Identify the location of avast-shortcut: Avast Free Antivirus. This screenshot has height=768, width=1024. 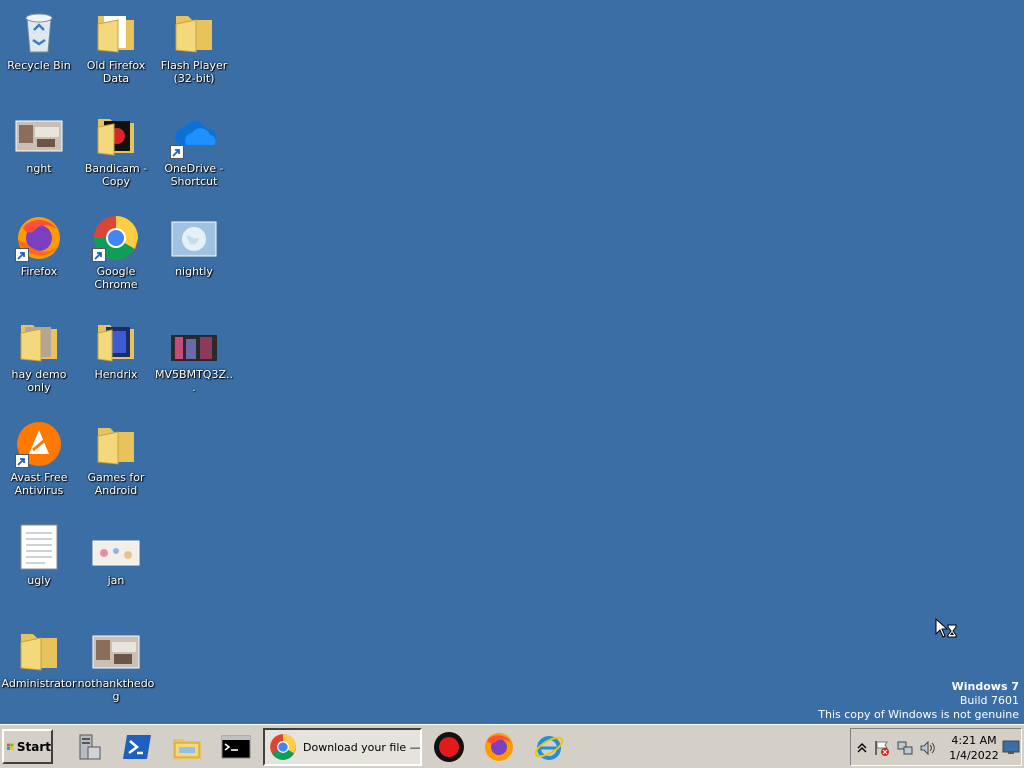
(39, 458).